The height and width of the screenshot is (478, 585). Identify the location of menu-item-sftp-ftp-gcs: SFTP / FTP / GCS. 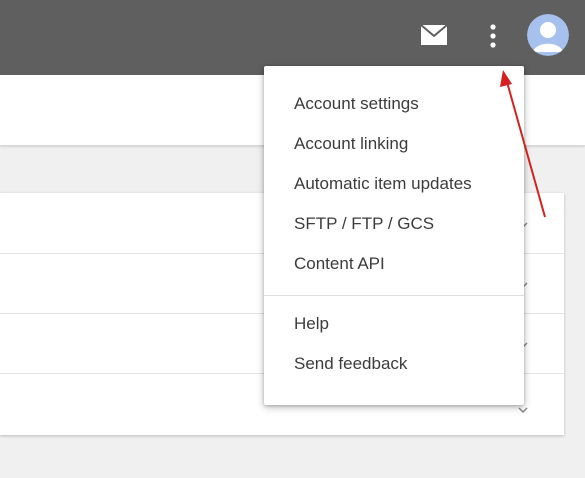
(394, 224).